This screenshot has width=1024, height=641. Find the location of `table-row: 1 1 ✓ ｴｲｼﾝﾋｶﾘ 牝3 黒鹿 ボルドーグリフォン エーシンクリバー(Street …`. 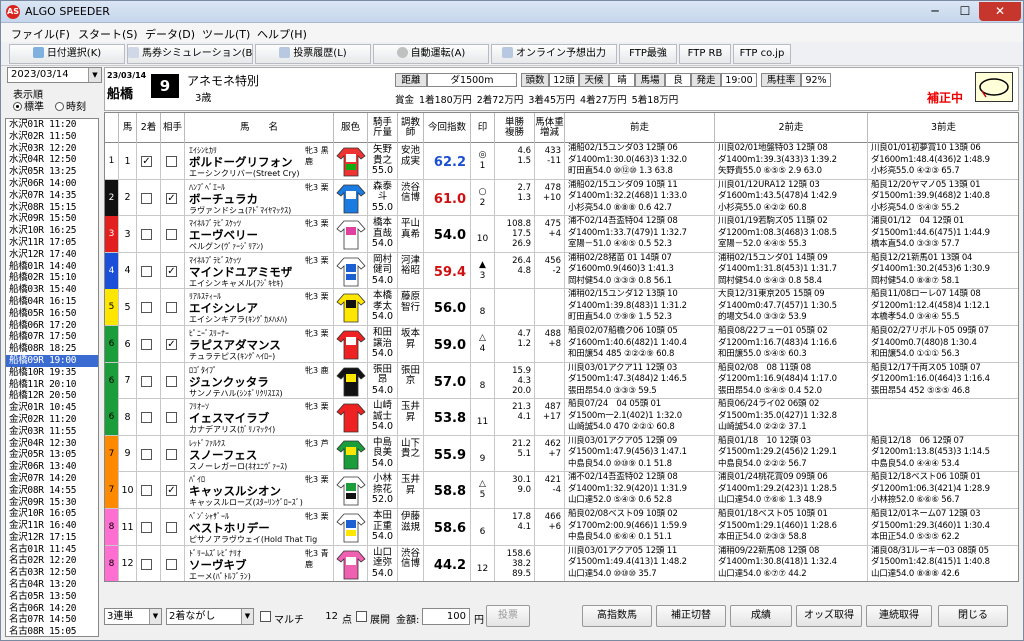

table-row: 1 1 ✓ ｴｲｼﾝﾋｶﾘ 牝3 黒鹿 ボルドーグリフォン エーシンクリバー(Street … is located at coordinates (561, 161).